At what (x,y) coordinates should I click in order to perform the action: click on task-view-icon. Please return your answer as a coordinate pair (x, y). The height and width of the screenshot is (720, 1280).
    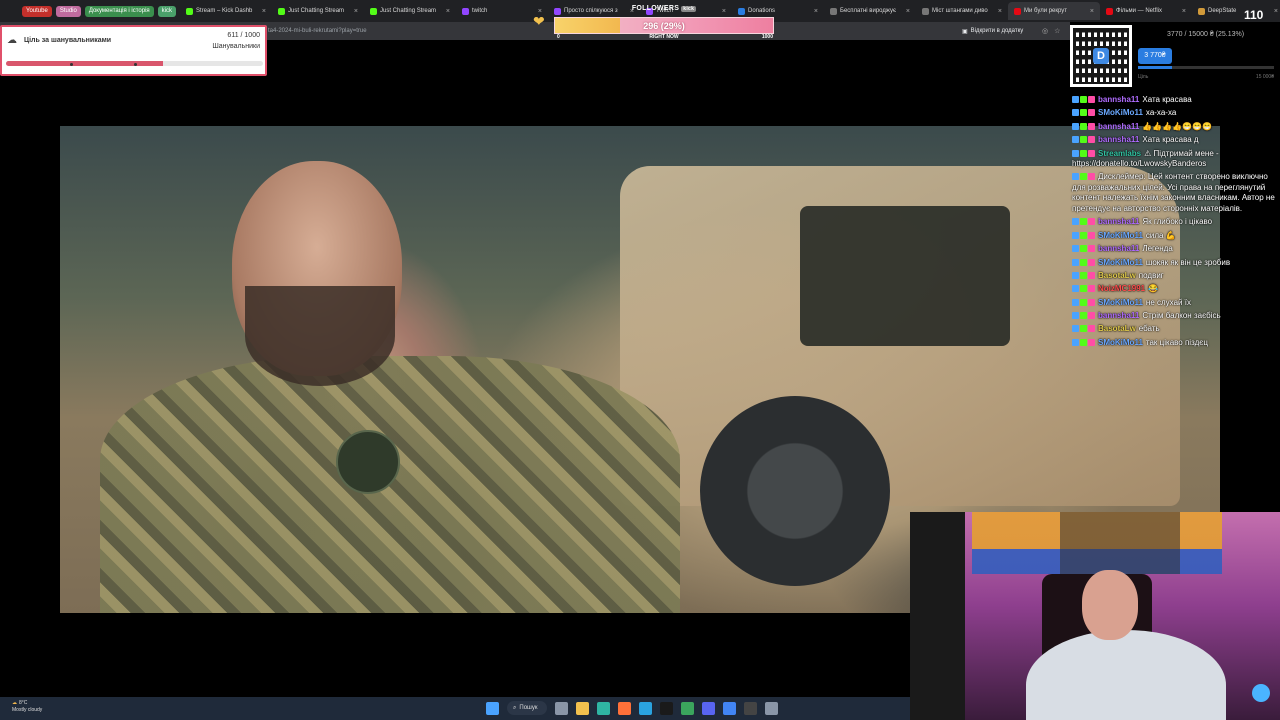
    Looking at the image, I should click on (562, 708).